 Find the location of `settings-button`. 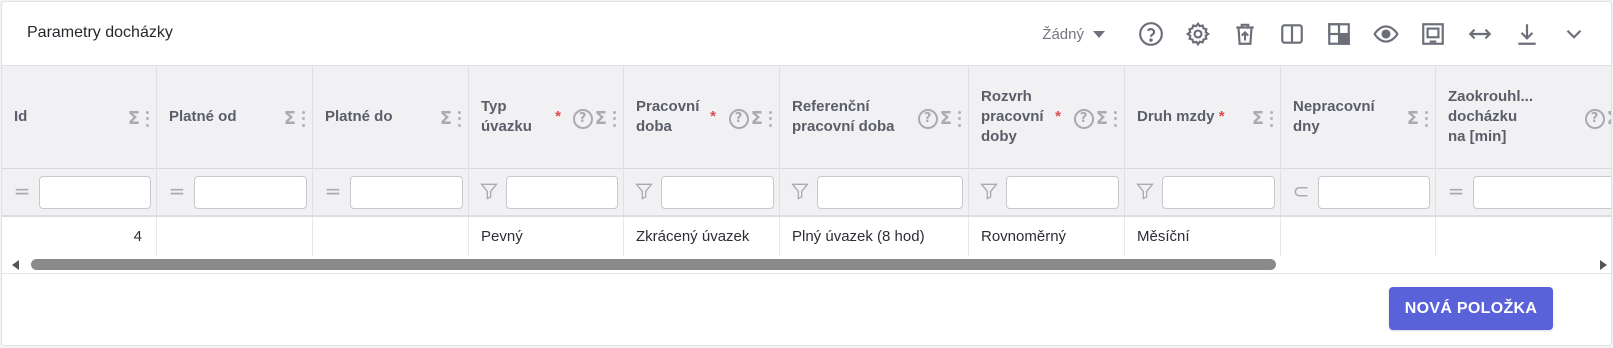

settings-button is located at coordinates (1198, 34).